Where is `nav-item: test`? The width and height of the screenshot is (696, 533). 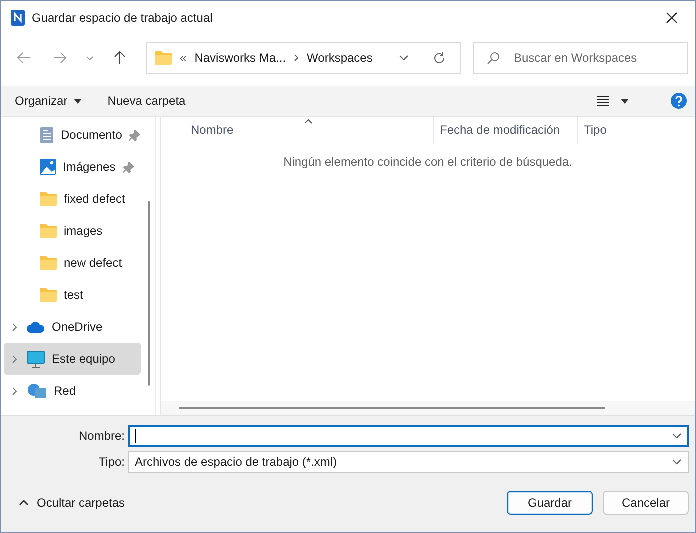 nav-item: test is located at coordinates (72, 295).